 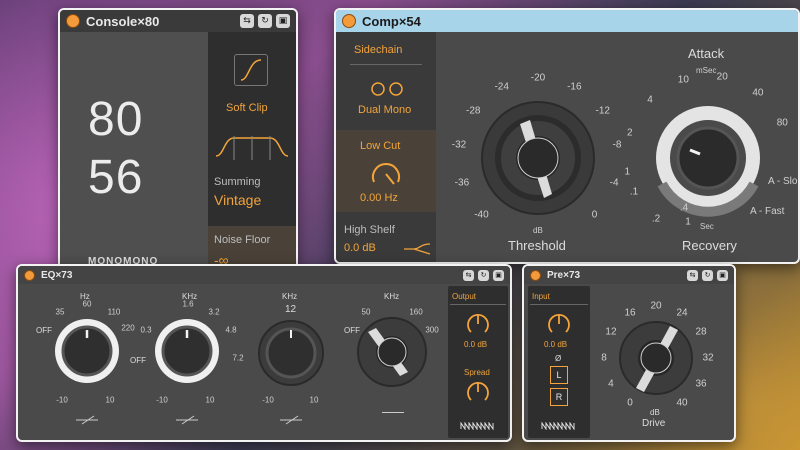 I want to click on band1-tick: 220, so click(x=128, y=328).